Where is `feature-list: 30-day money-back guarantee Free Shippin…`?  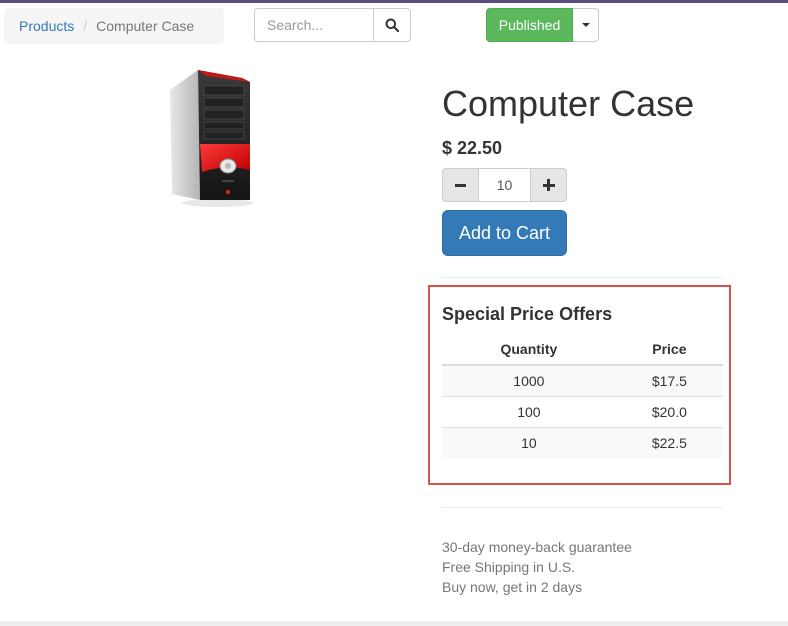
feature-list: 30-day money-back guarantee Free Shippin… is located at coordinates (537, 567).